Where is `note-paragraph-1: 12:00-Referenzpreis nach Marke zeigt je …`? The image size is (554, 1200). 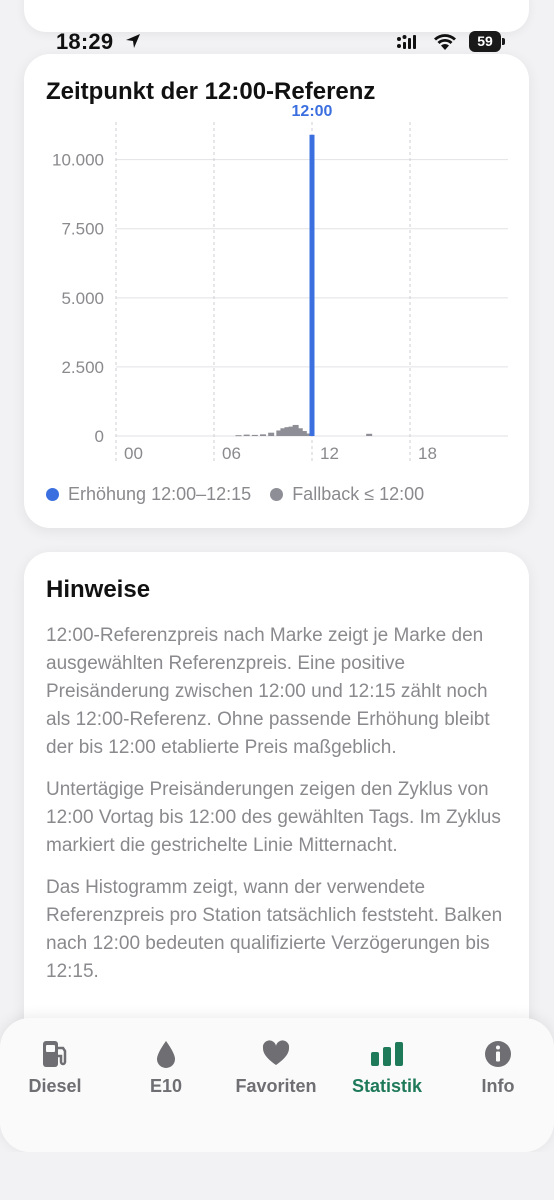 note-paragraph-1: 12:00-Referenzpreis nach Marke zeigt je … is located at coordinates (268, 691).